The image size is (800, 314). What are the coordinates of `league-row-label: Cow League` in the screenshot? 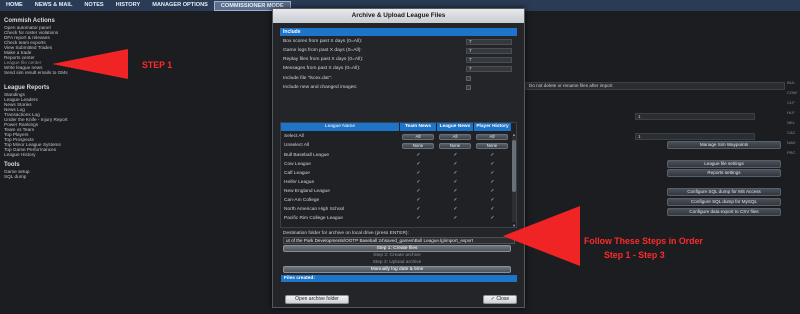 It's located at (297, 164).